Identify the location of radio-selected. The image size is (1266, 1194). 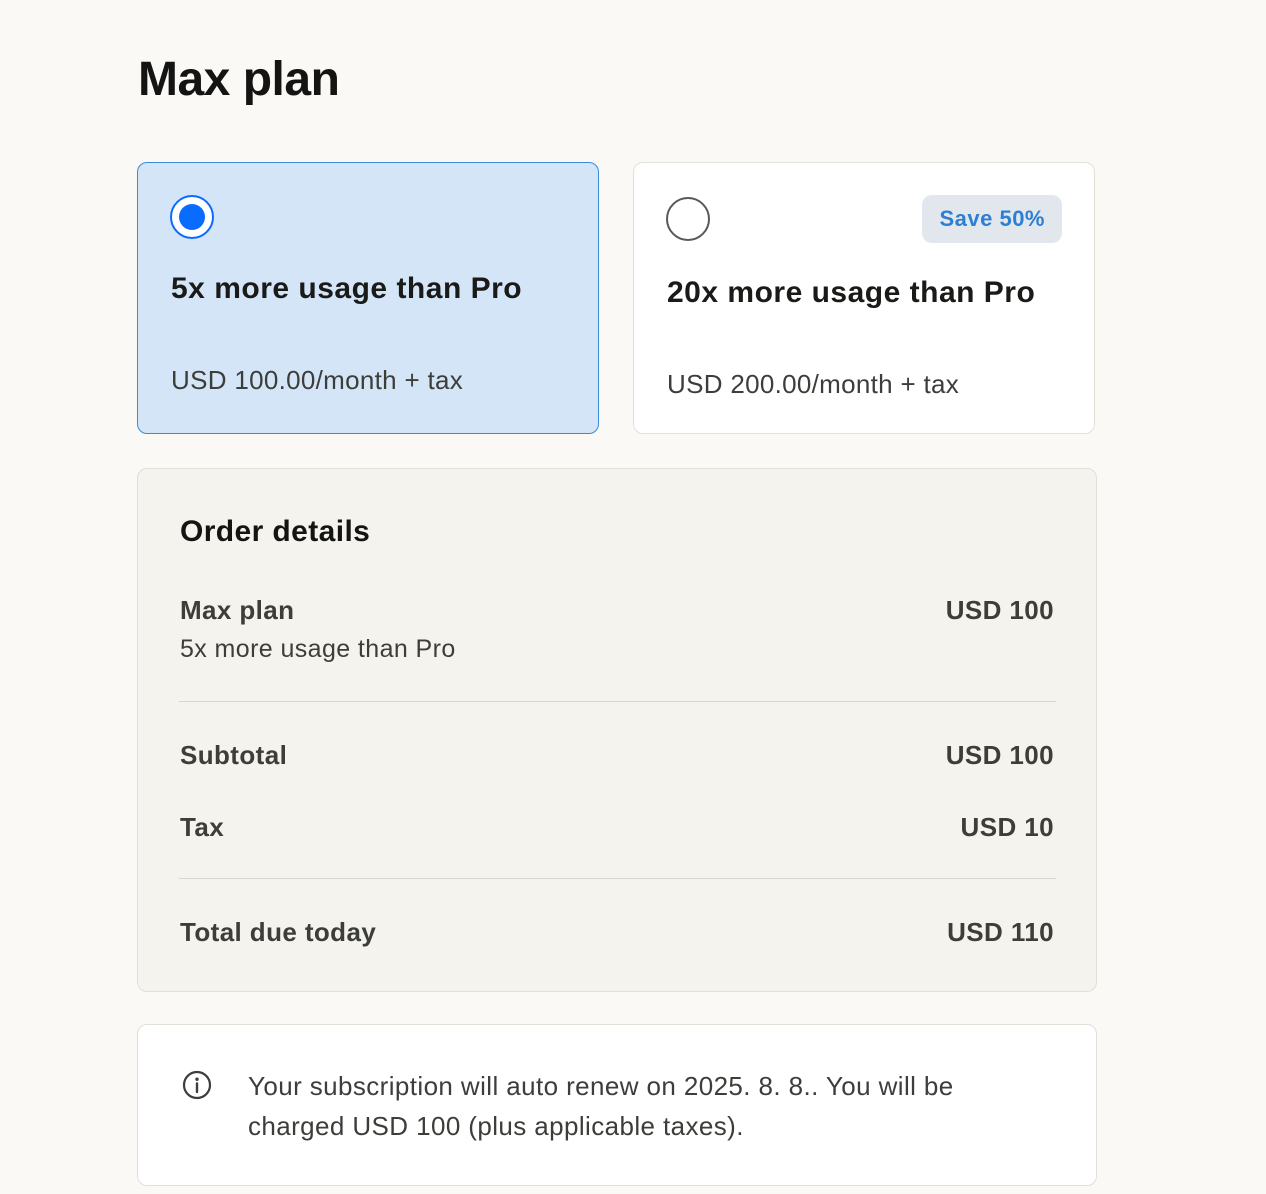
(192, 217).